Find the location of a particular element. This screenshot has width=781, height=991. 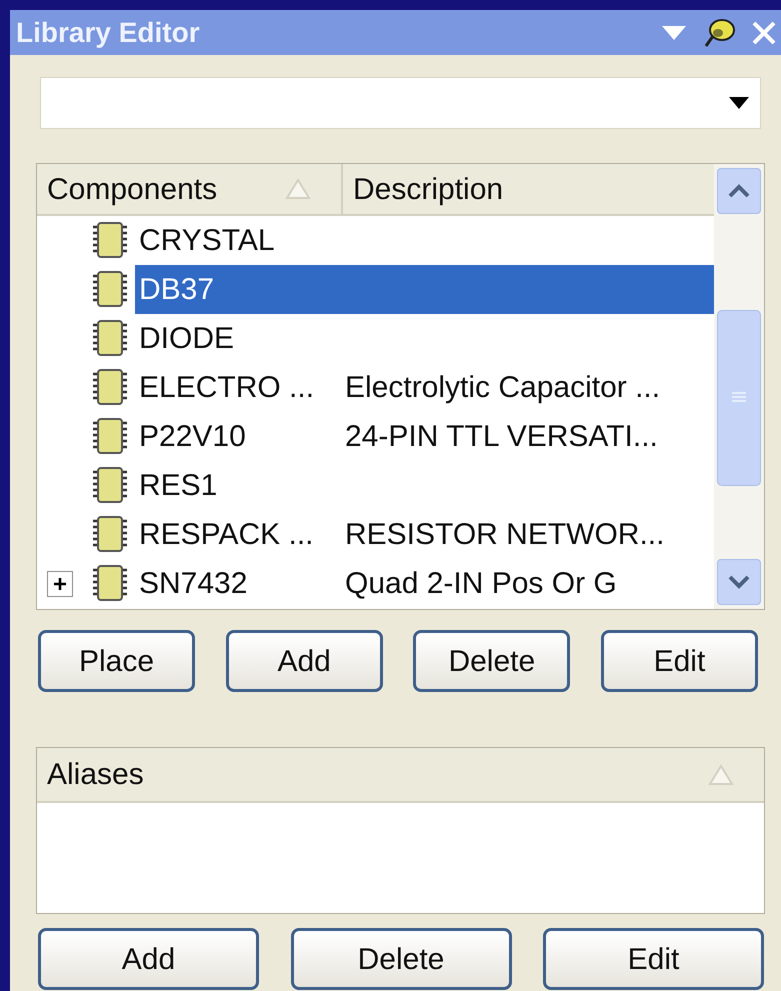

grip-icon is located at coordinates (739, 398).